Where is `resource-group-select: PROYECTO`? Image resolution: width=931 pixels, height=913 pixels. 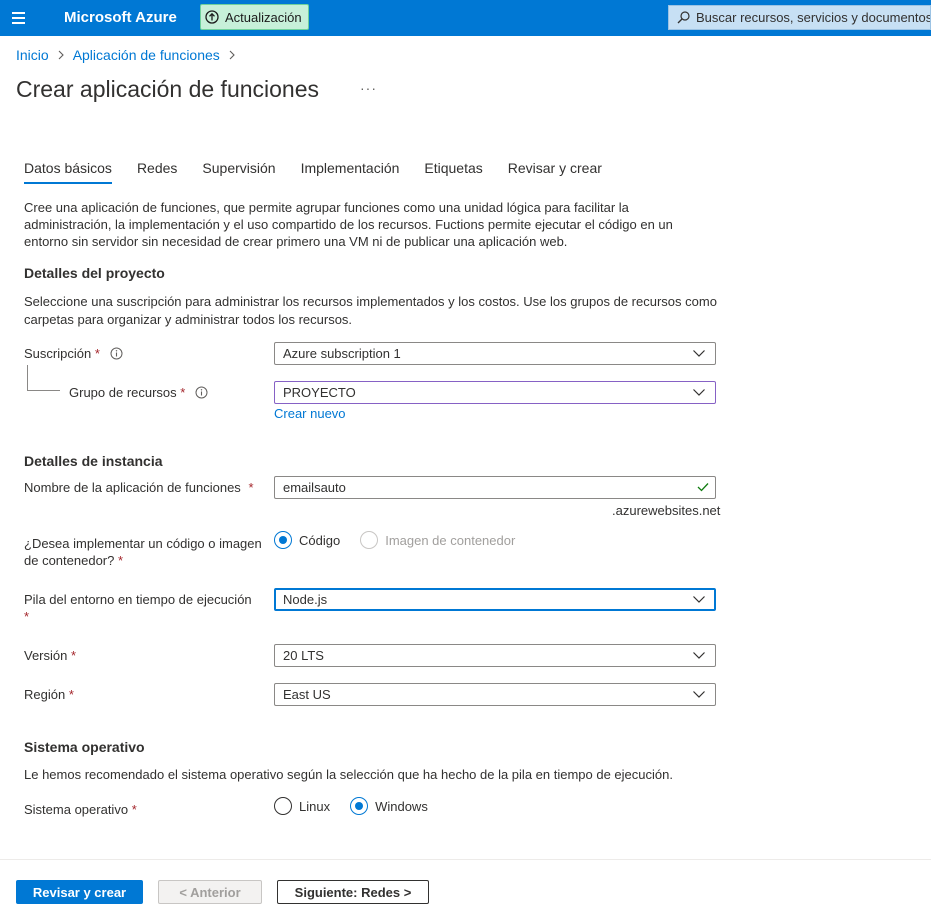 resource-group-select: PROYECTO is located at coordinates (495, 392).